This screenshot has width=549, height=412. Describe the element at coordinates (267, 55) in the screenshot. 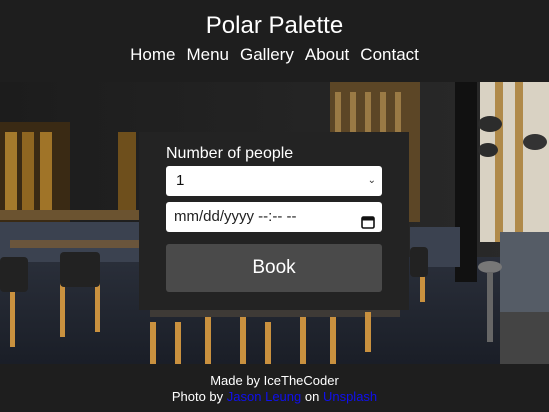

I see `nav-gallery: Gallery` at that location.